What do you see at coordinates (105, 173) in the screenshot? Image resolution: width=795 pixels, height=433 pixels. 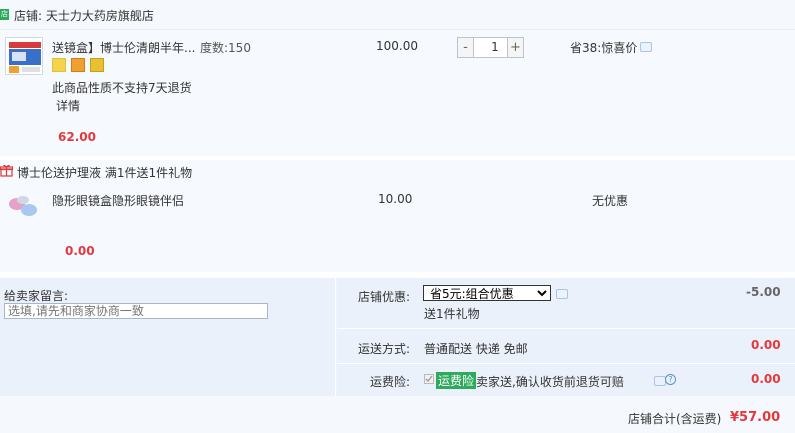 I see `gift-promo-header: 博士伦送护理液 满1件送1件礼物` at bounding box center [105, 173].